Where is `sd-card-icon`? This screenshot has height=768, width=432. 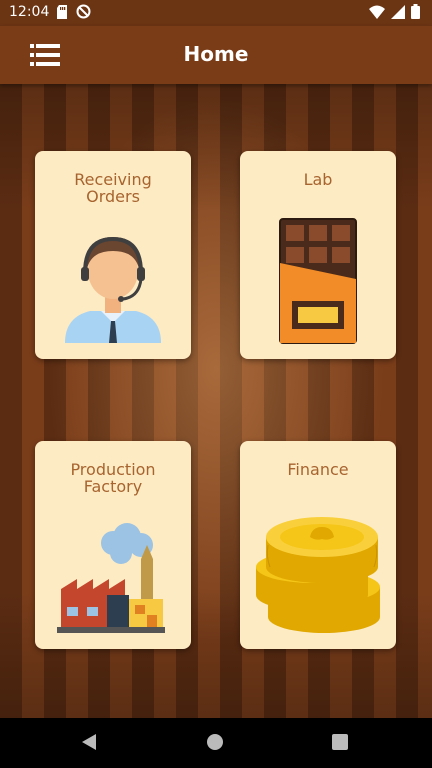
sd-card-icon is located at coordinates (62, 11).